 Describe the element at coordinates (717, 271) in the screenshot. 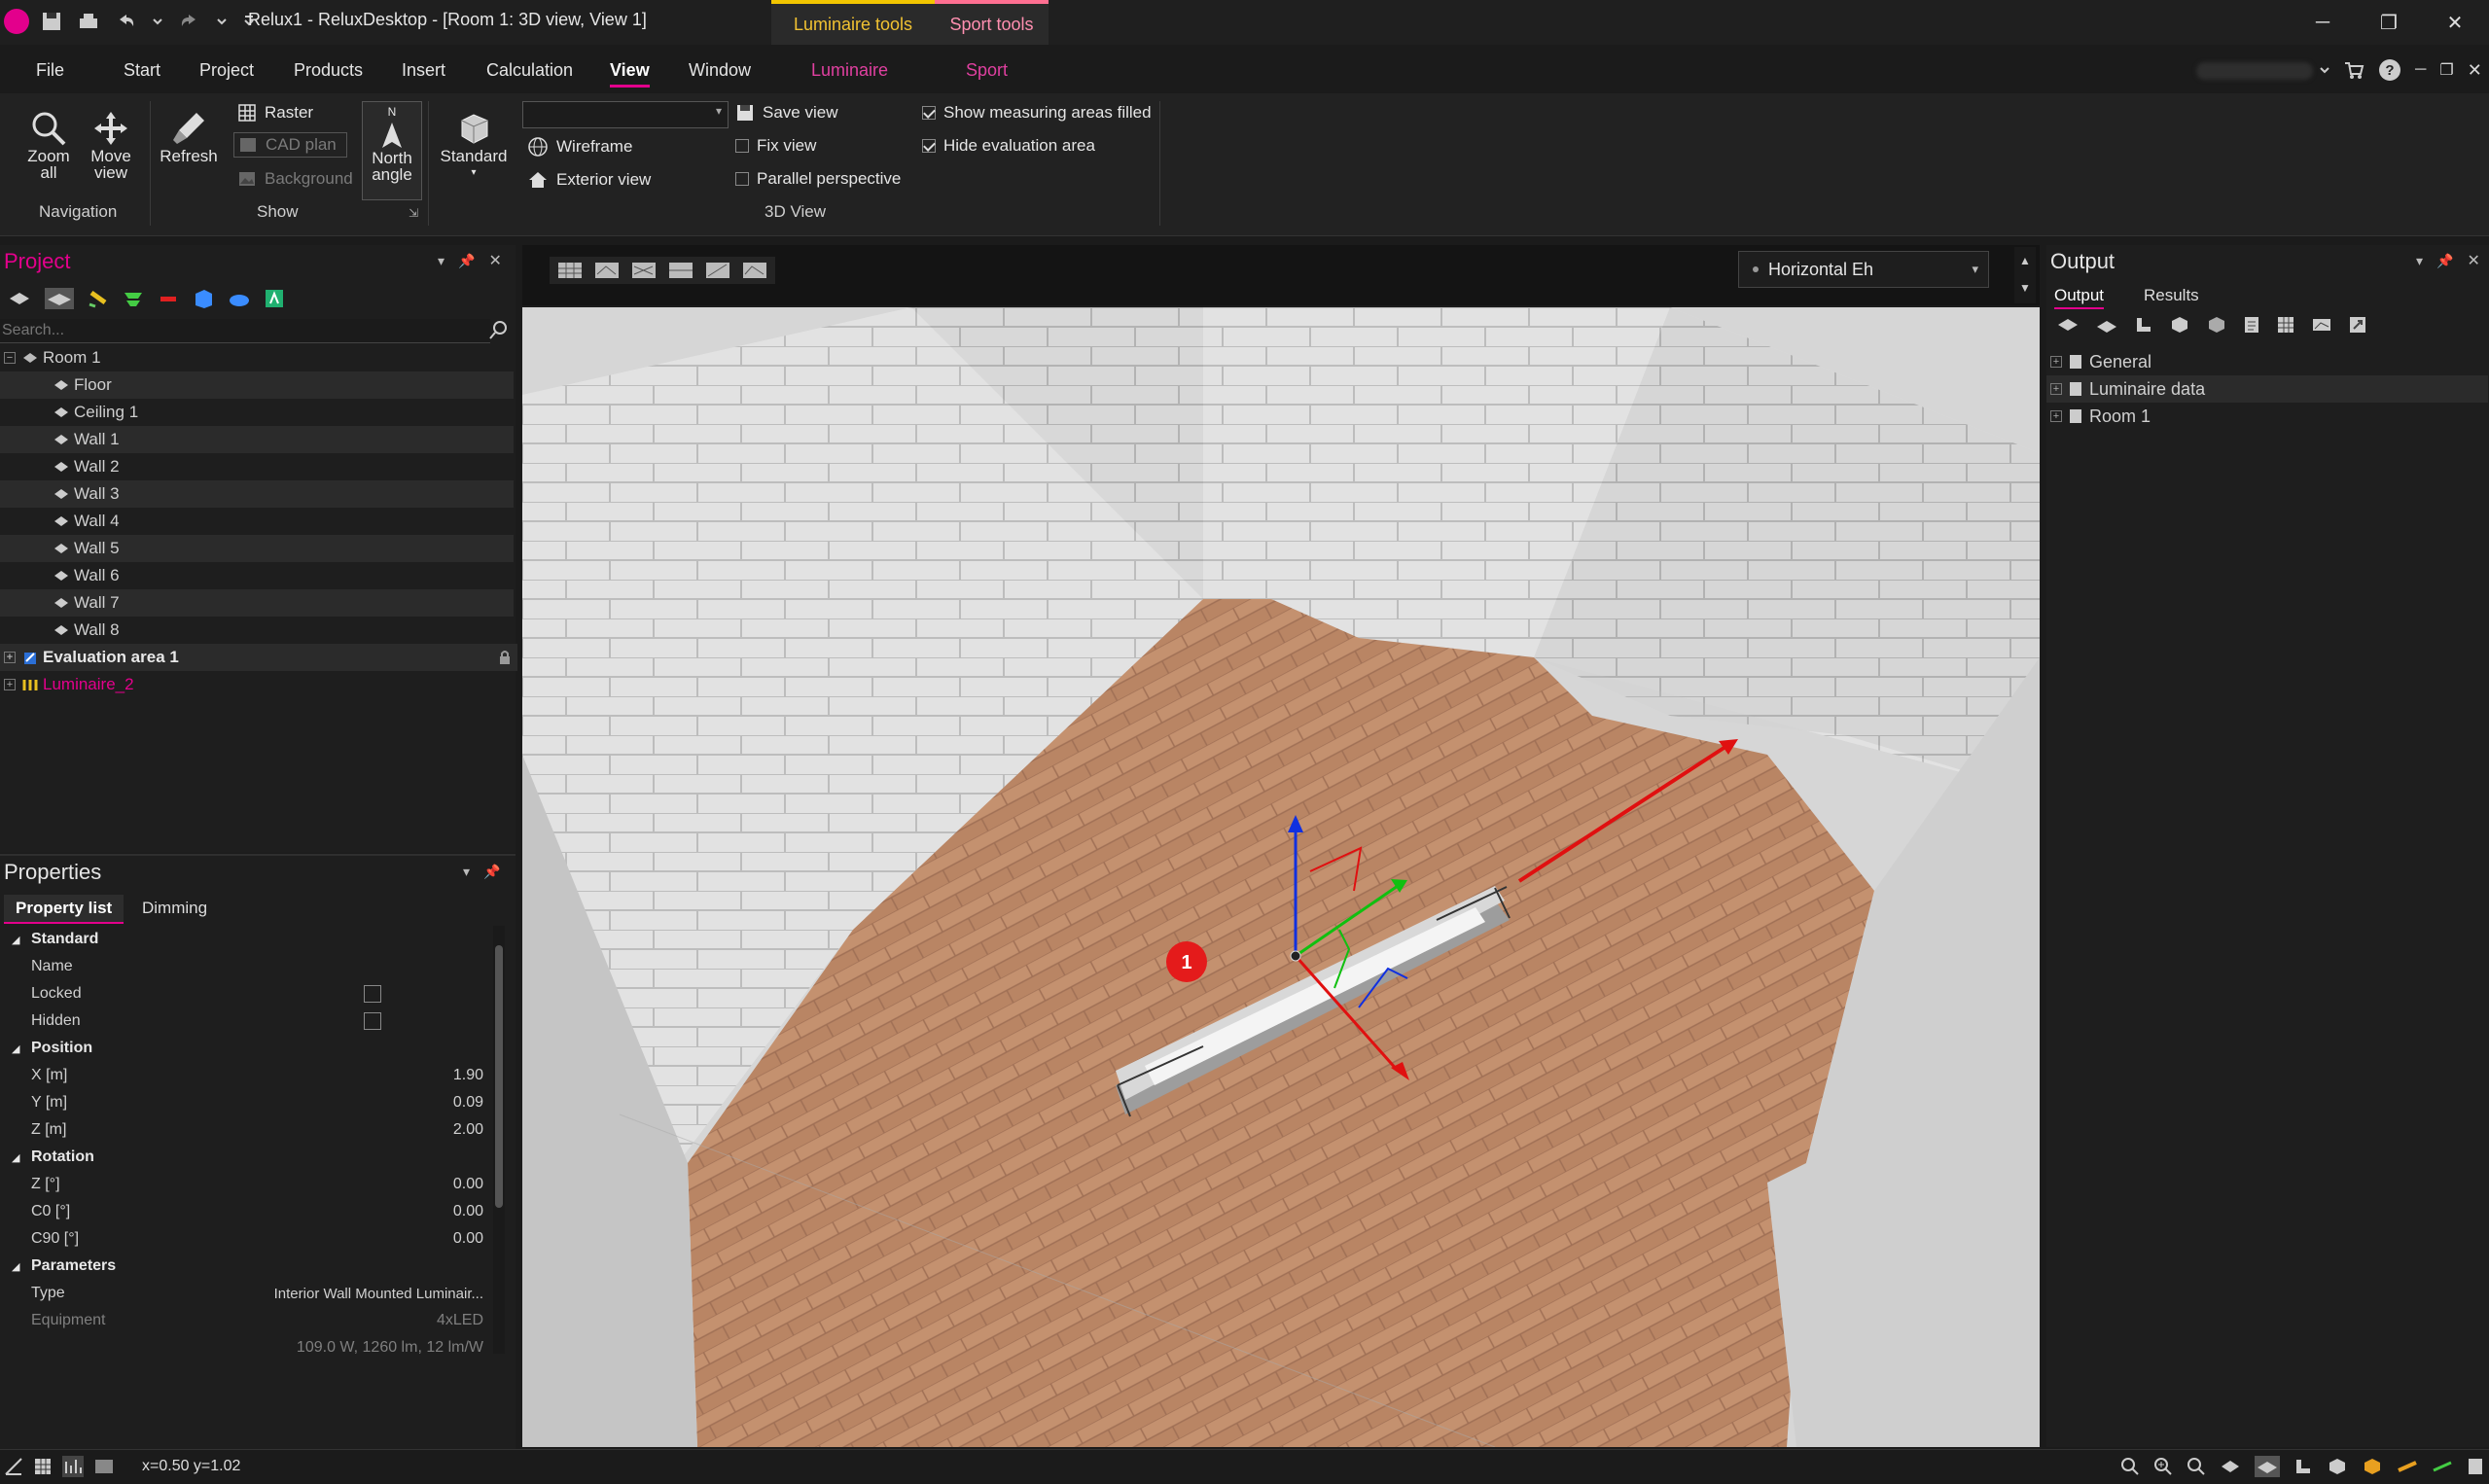

I see `left-view-icon` at that location.